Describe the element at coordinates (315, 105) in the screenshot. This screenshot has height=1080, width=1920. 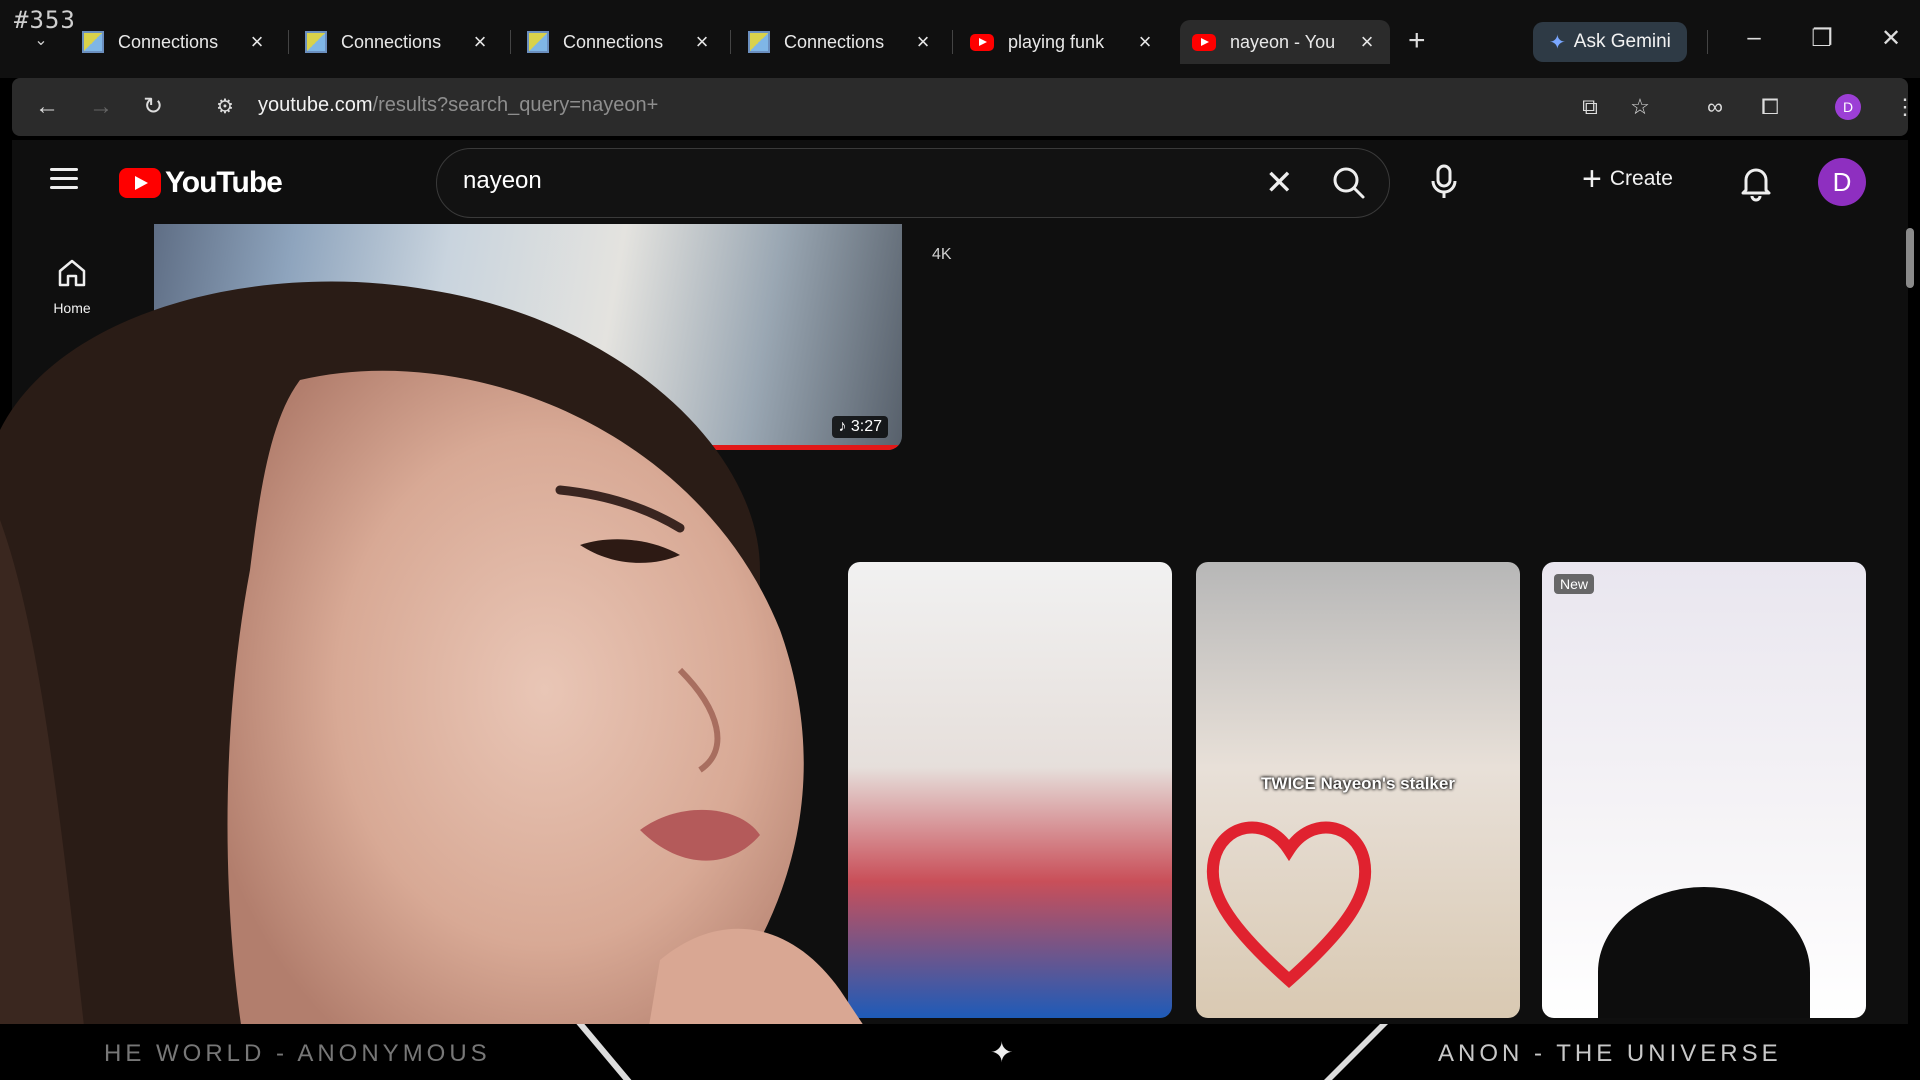
I see `url-host: youtube.com` at that location.